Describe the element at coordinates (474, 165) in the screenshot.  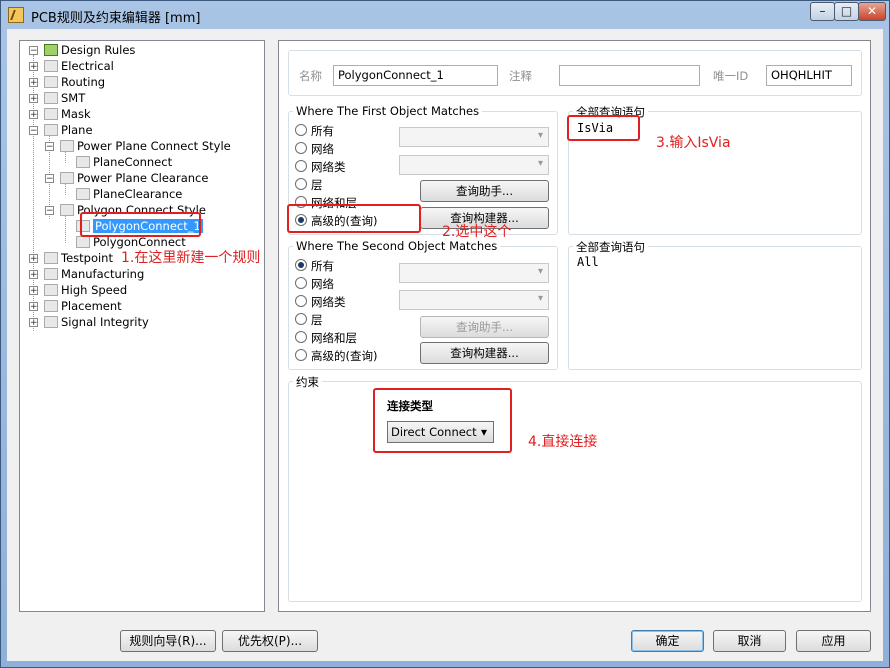
I see `first-netclass-combo` at that location.